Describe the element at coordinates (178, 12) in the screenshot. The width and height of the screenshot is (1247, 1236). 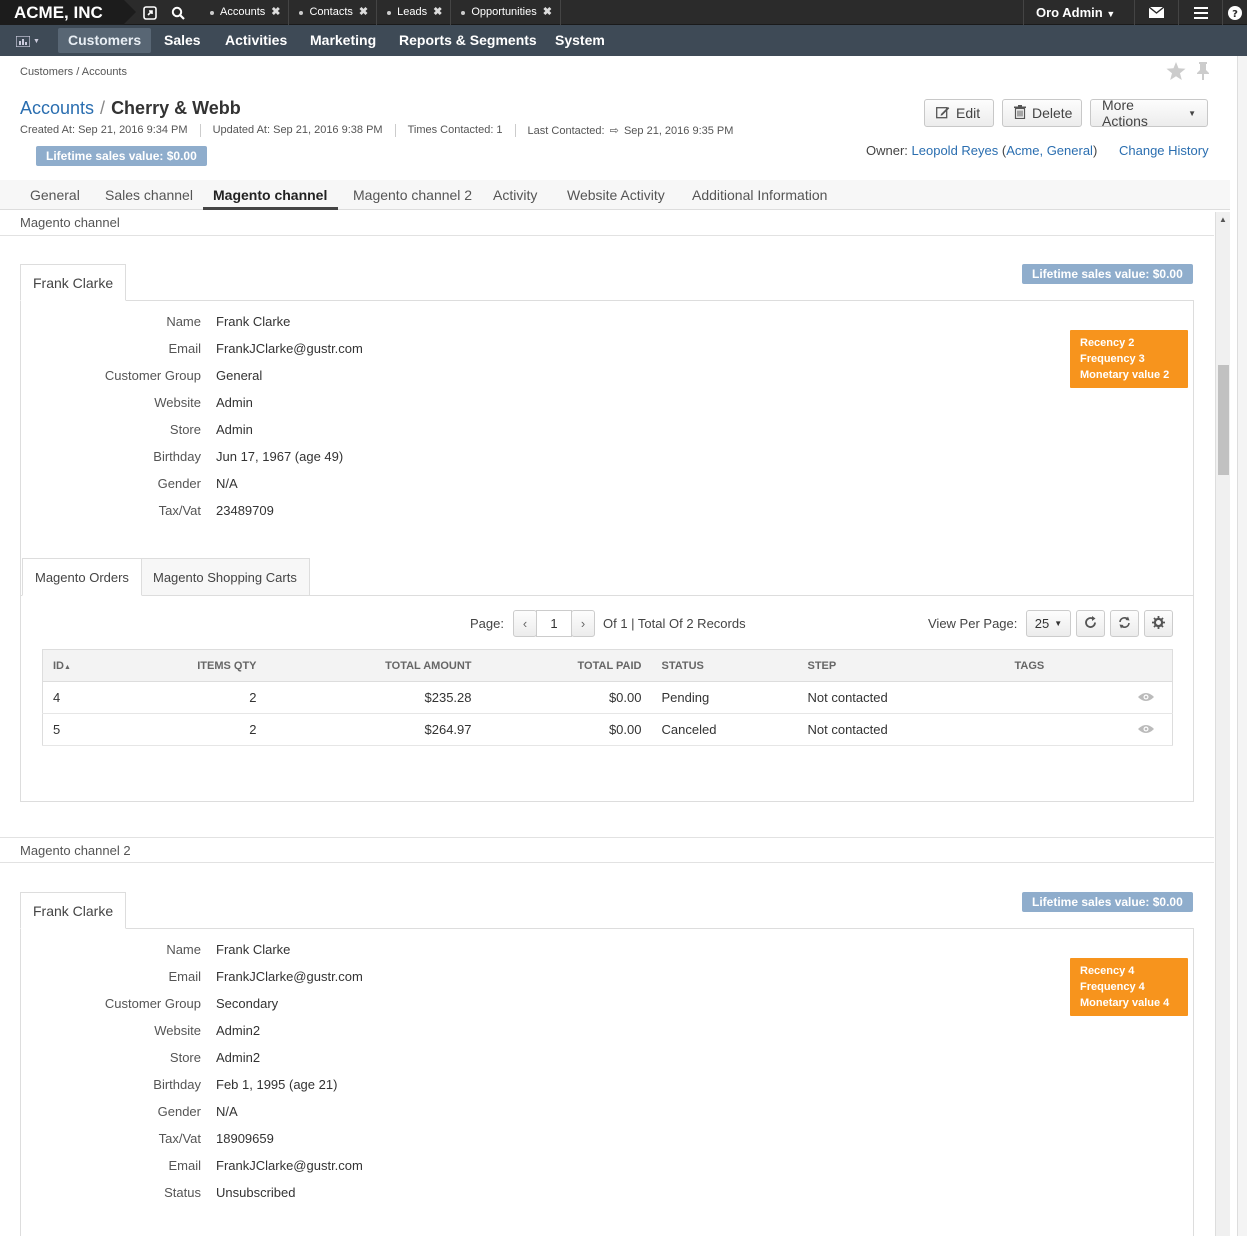
I see `search-icon` at that location.